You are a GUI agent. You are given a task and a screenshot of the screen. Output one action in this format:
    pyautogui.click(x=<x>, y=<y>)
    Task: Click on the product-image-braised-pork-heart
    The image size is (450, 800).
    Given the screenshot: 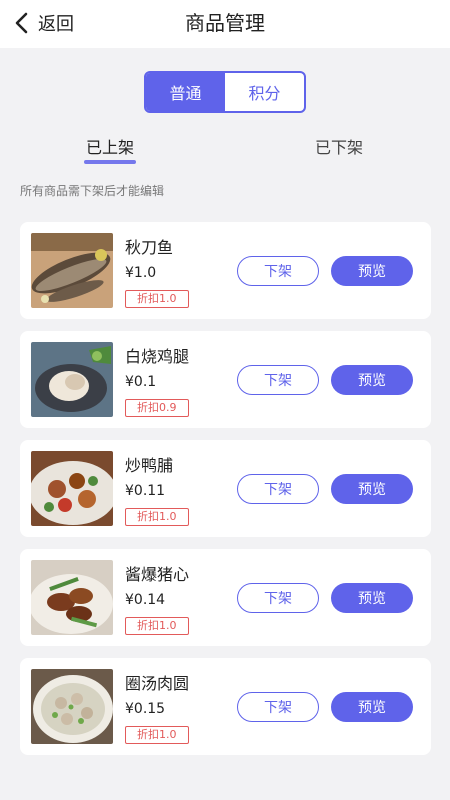 What is the action you would take?
    pyautogui.click(x=72, y=597)
    